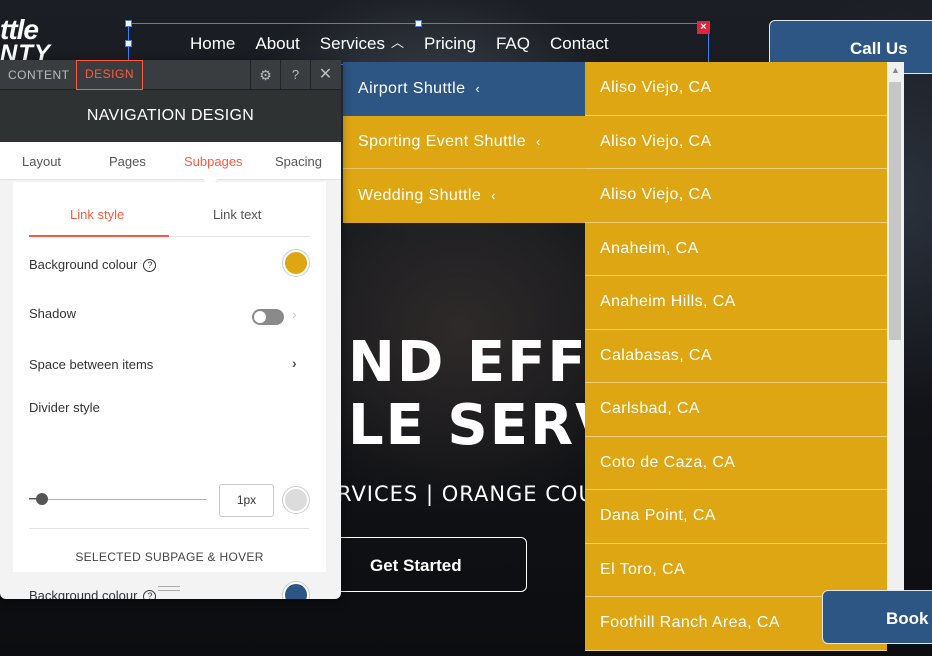 This screenshot has width=932, height=656. I want to click on city-submenu-scrollbar: ▲, so click(895, 327).